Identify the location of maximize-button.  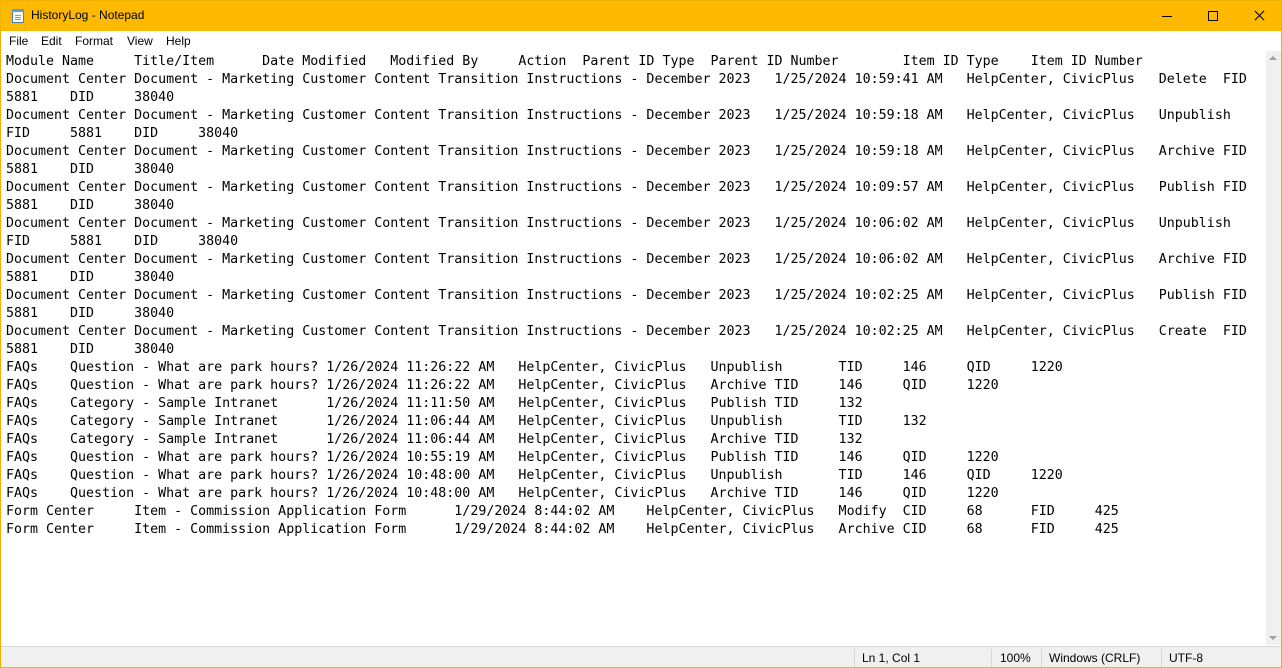
(1213, 16).